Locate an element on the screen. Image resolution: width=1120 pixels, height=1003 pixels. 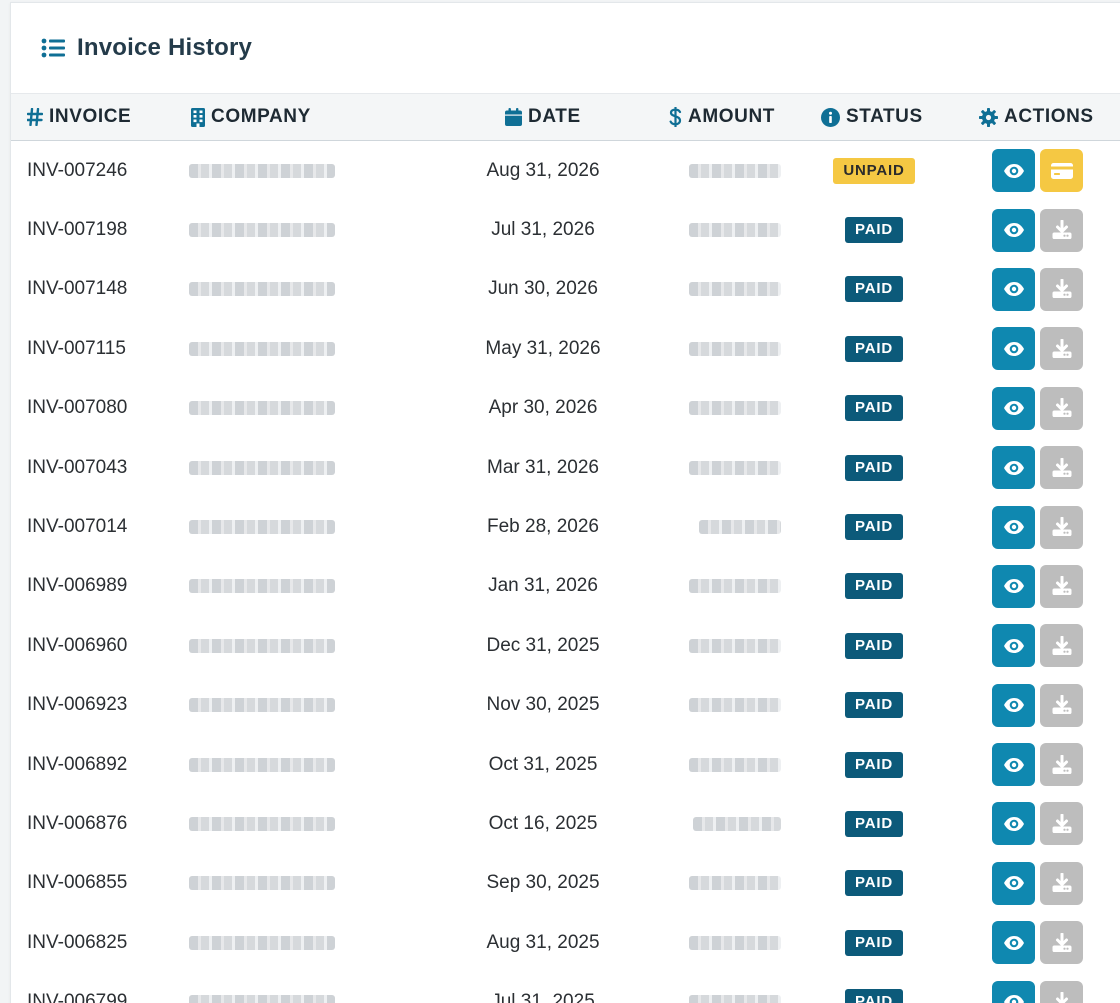
invoice-number: INV-007043 is located at coordinates (77, 467).